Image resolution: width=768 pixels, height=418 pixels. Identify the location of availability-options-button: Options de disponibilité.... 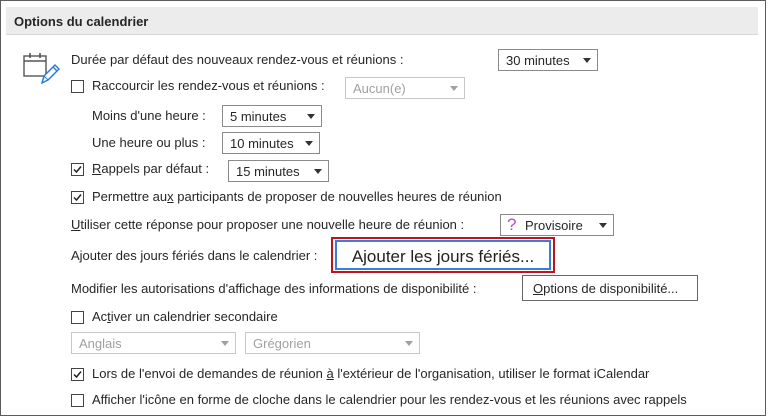
(610, 288).